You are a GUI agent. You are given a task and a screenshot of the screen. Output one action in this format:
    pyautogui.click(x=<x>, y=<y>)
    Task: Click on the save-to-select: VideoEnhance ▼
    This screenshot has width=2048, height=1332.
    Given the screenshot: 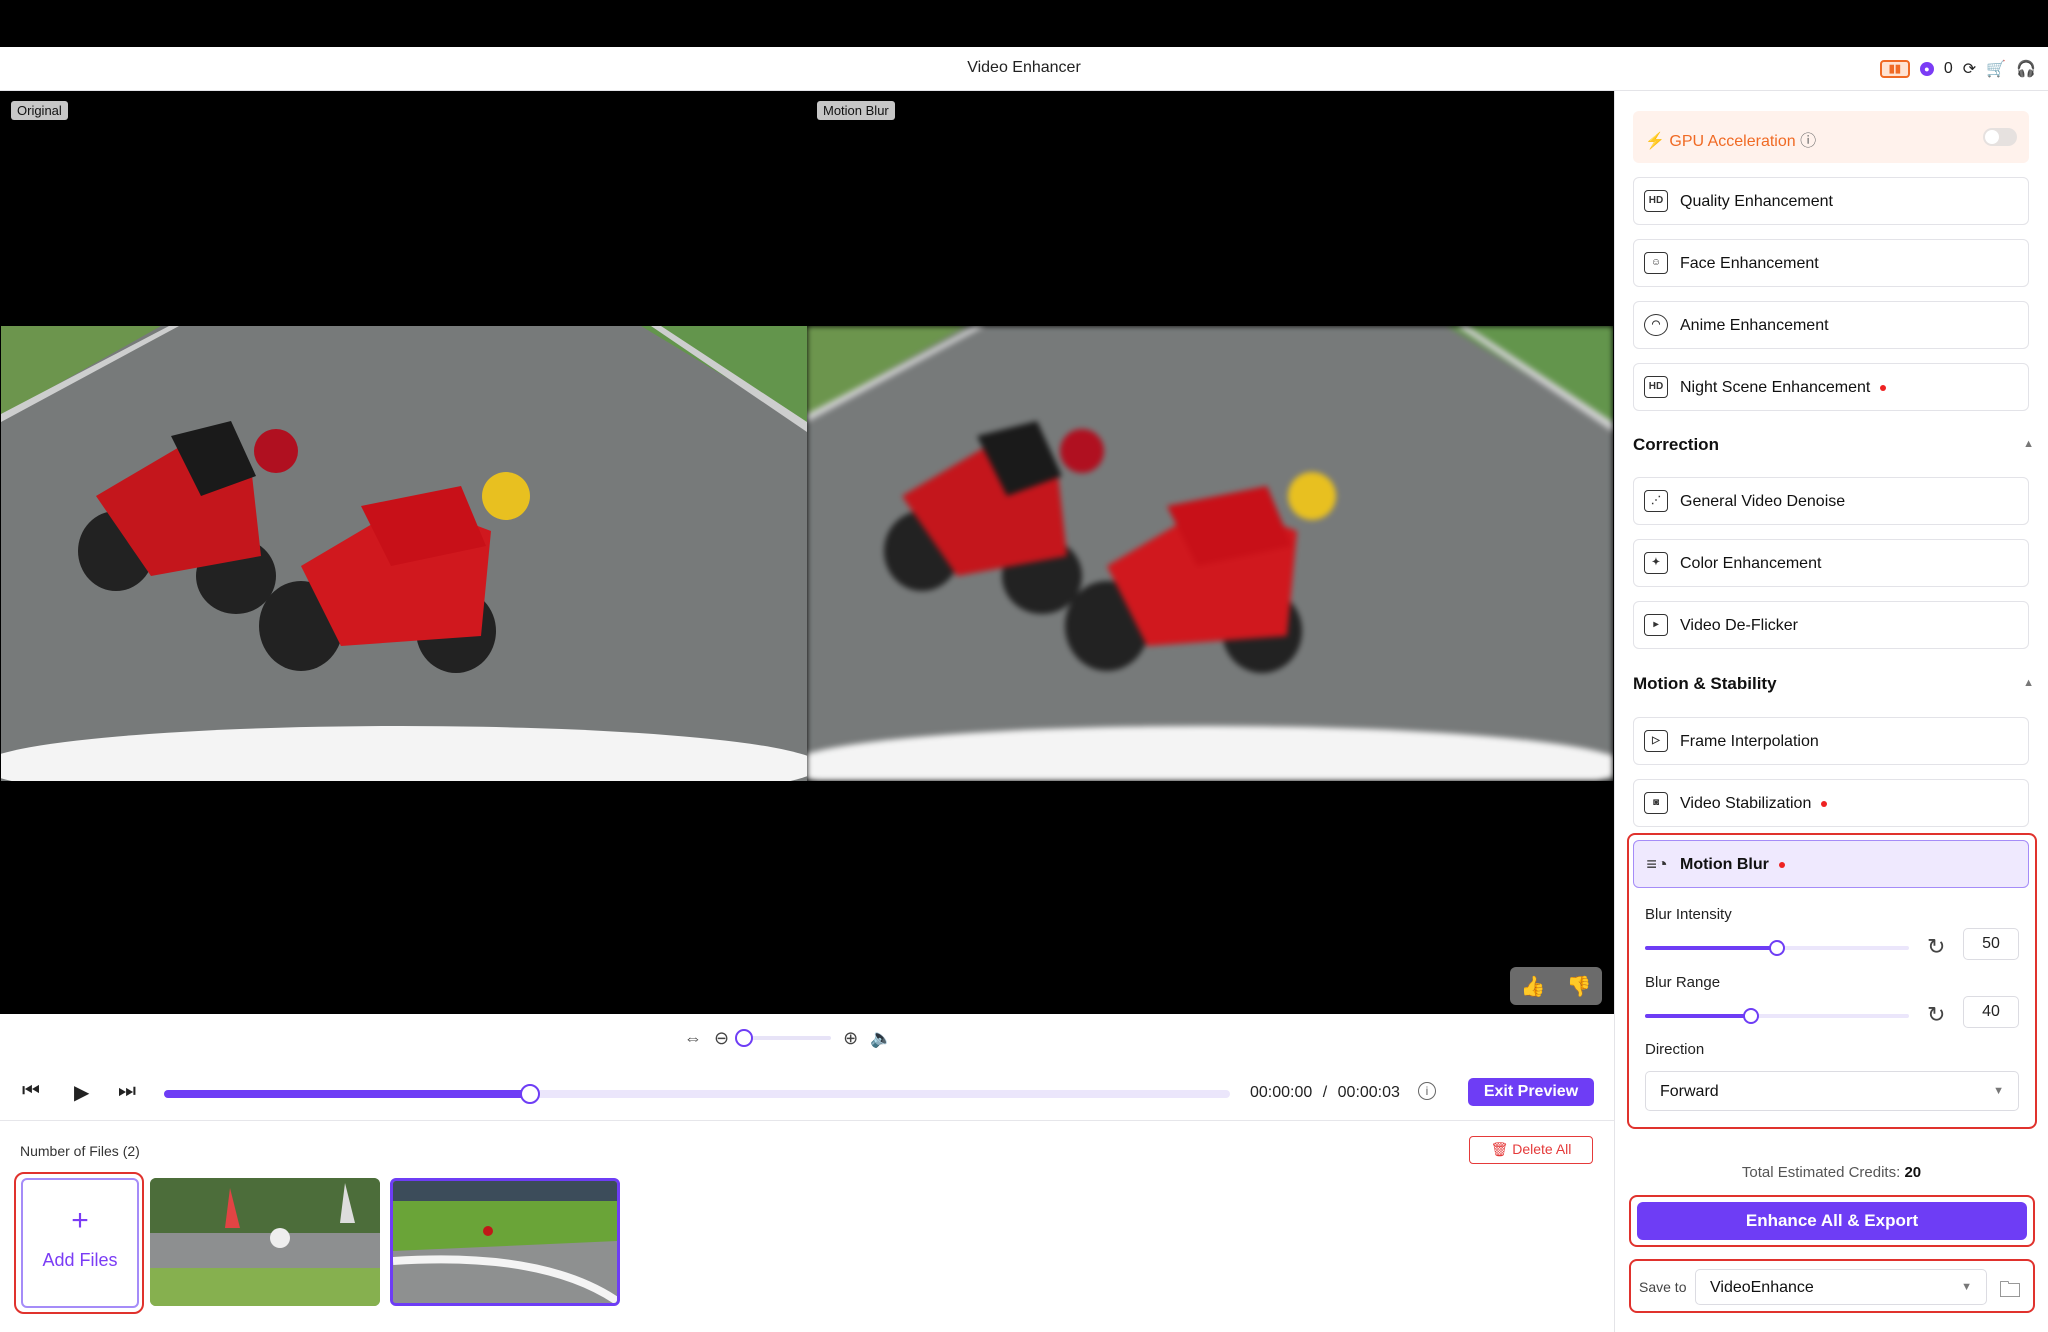 What is the action you would take?
    pyautogui.click(x=1841, y=1287)
    